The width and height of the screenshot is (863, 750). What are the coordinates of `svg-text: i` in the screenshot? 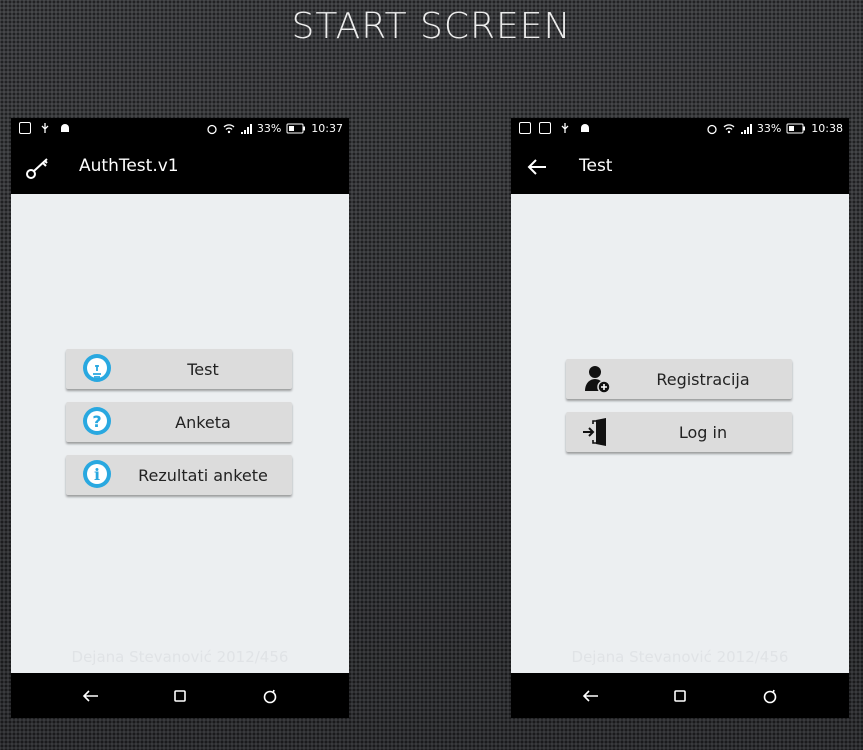 It's located at (97, 474).